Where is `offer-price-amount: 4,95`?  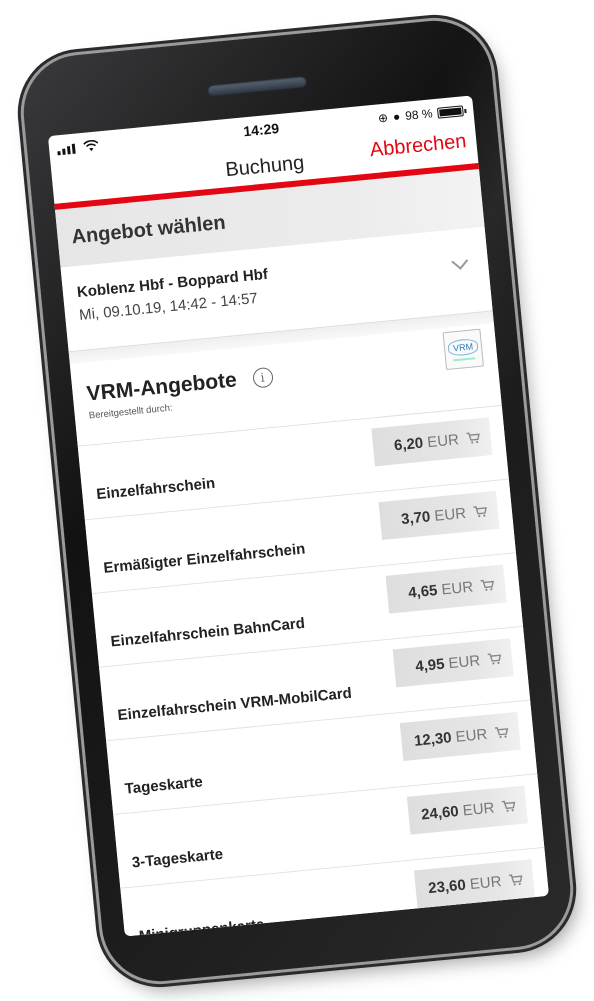
offer-price-amount: 4,95 is located at coordinates (430, 665).